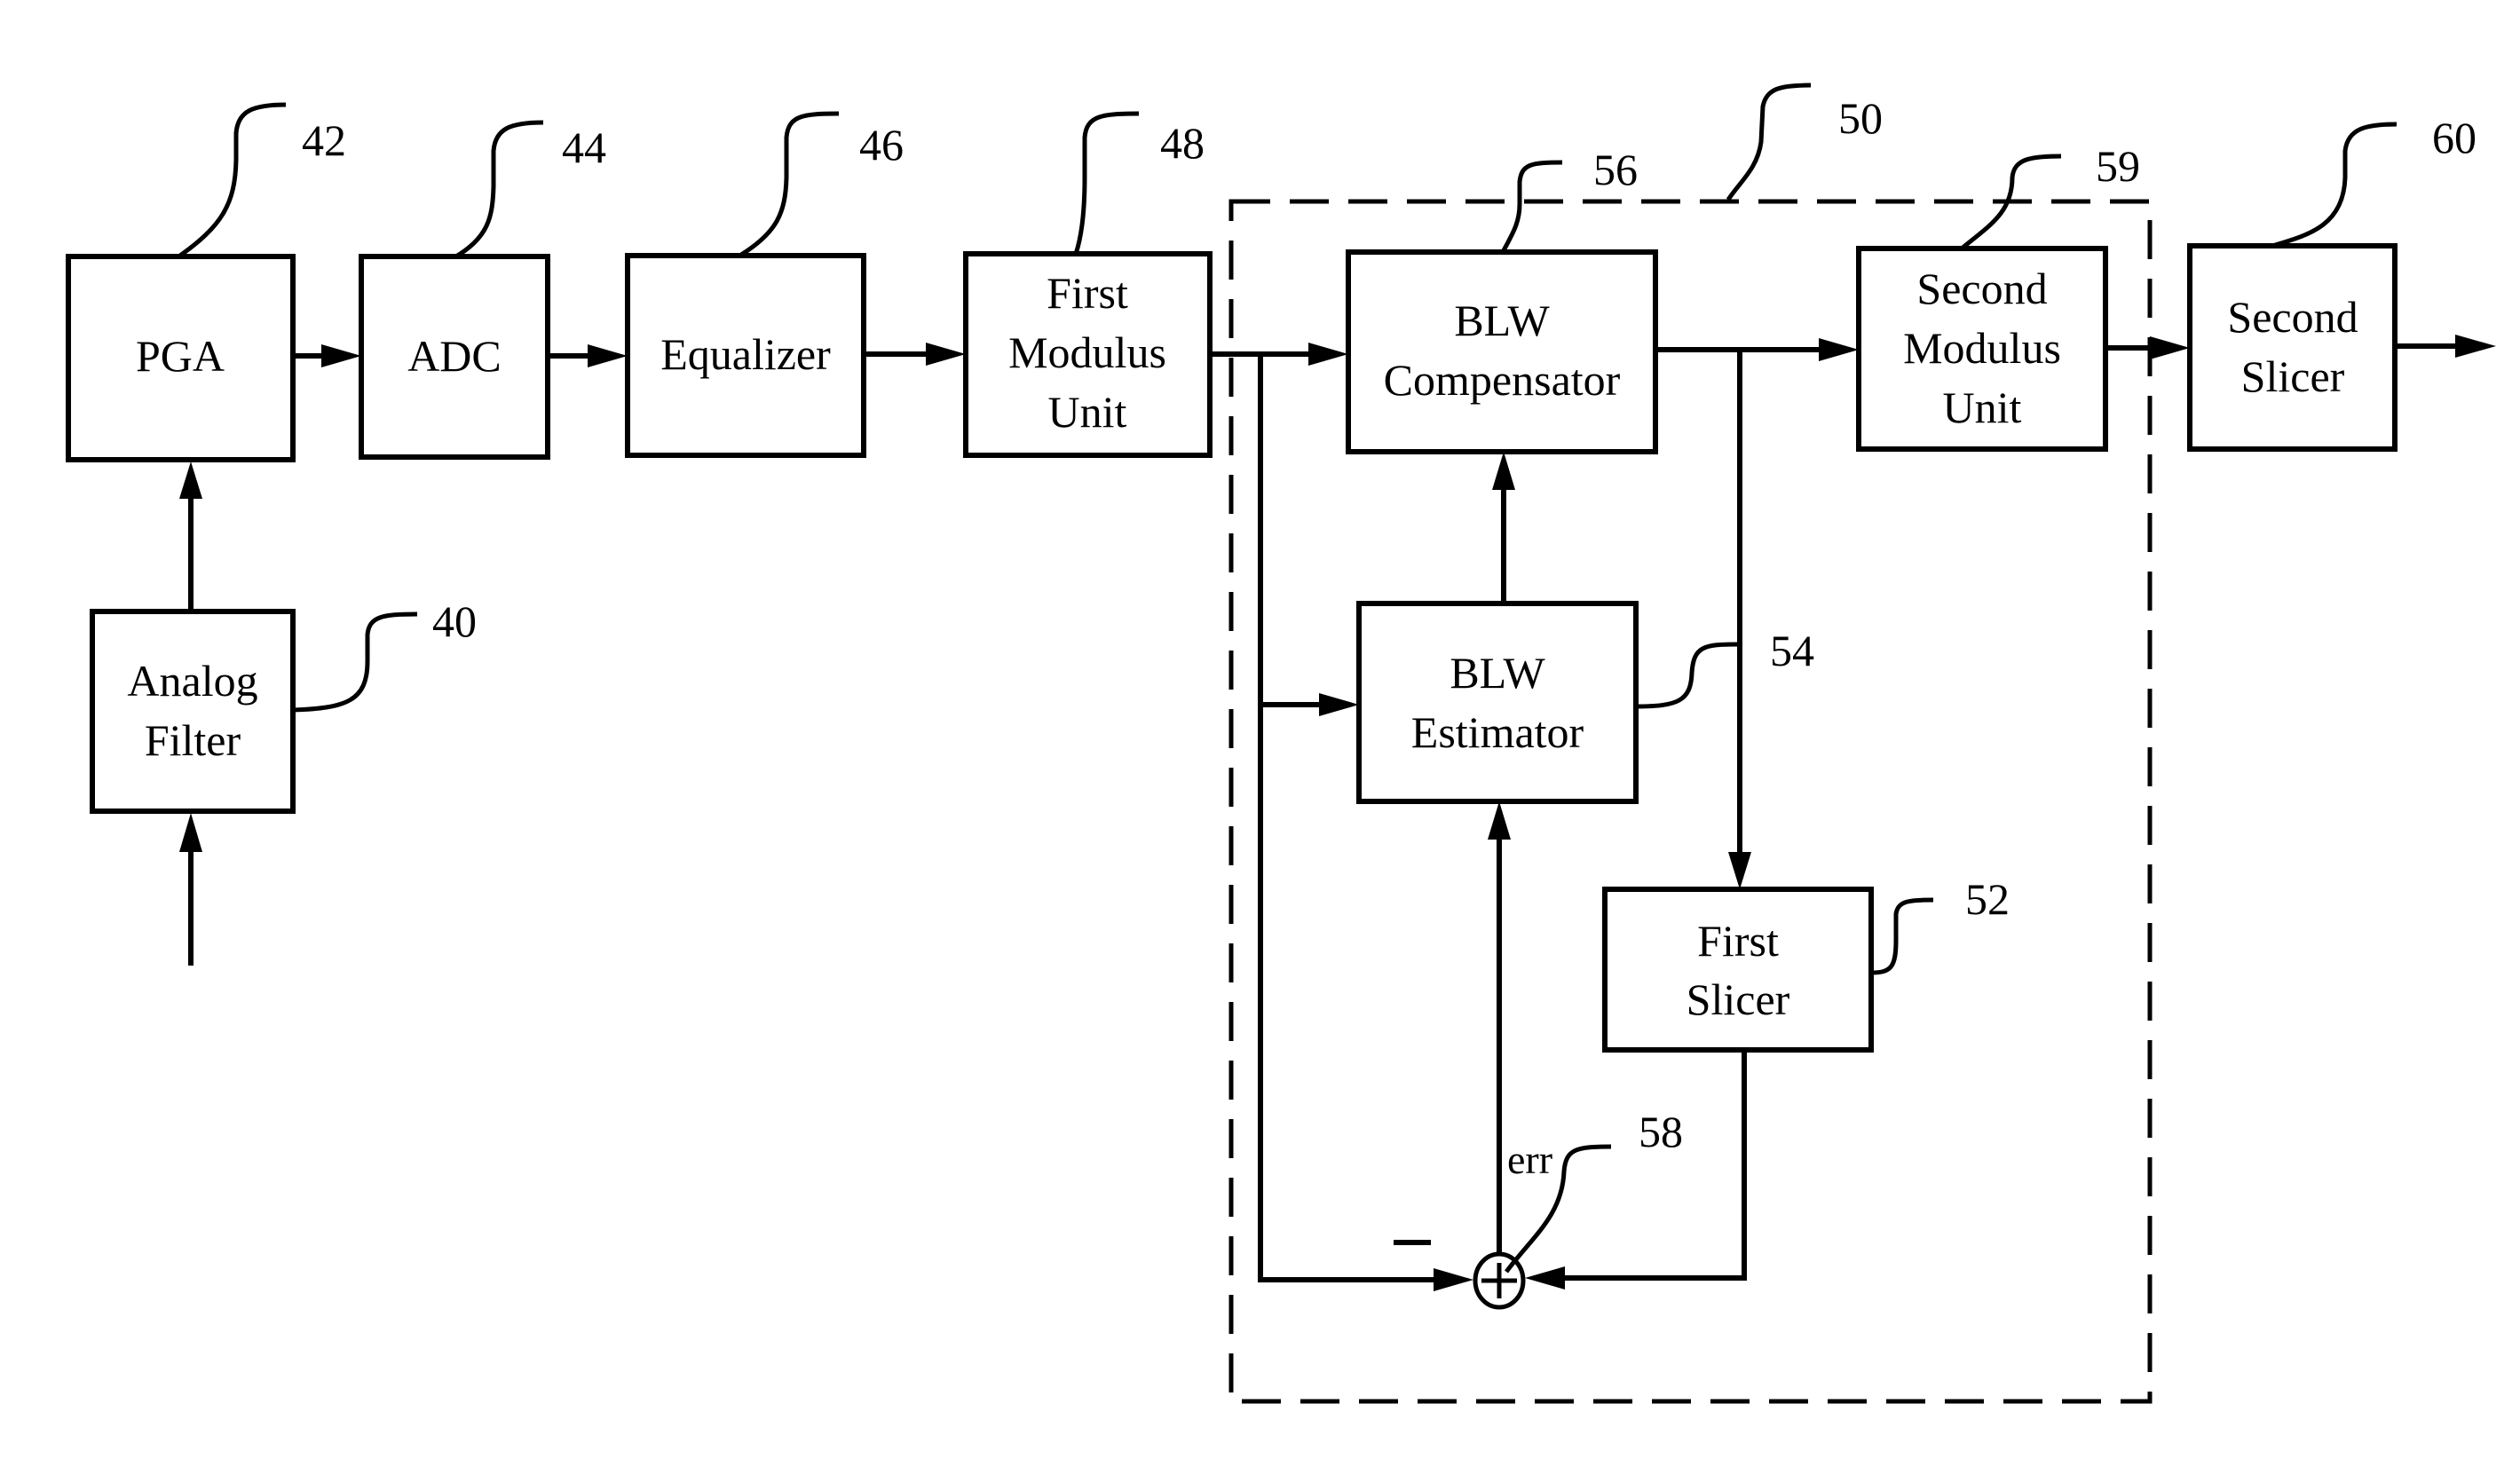  I want to click on ref-number-46: 46, so click(881, 145).